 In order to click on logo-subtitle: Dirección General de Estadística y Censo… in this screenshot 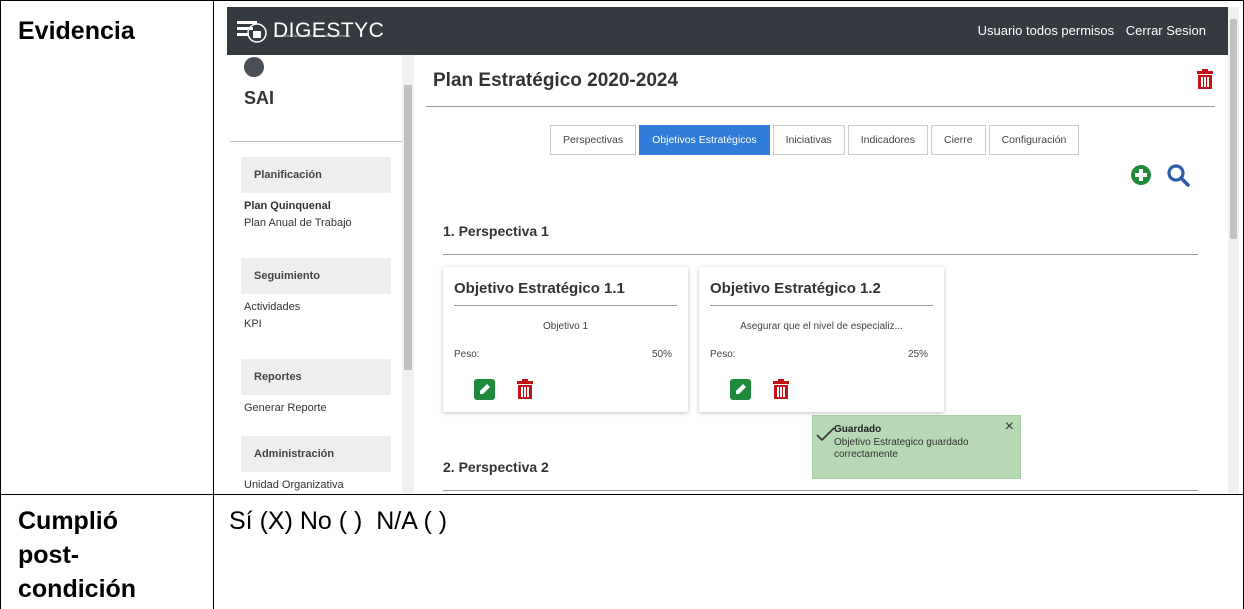, I will do `click(312, 35)`.